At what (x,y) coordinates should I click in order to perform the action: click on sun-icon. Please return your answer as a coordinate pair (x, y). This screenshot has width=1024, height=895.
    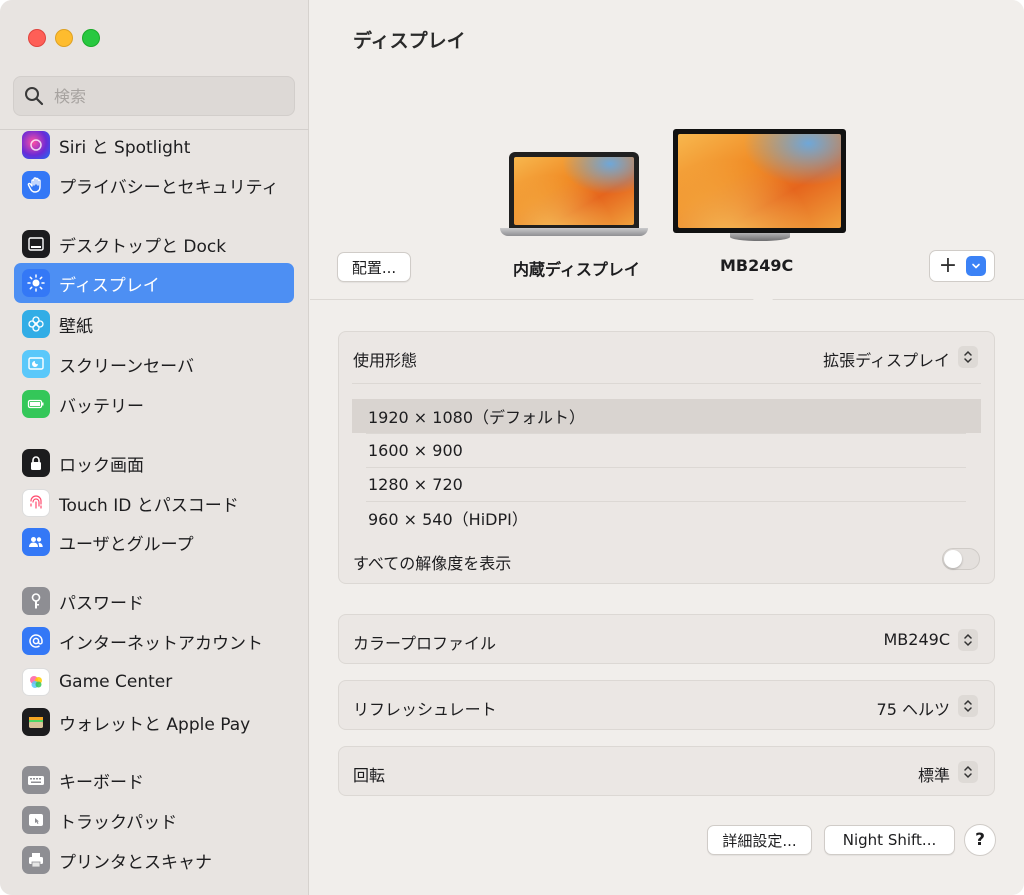
    Looking at the image, I should click on (36, 283).